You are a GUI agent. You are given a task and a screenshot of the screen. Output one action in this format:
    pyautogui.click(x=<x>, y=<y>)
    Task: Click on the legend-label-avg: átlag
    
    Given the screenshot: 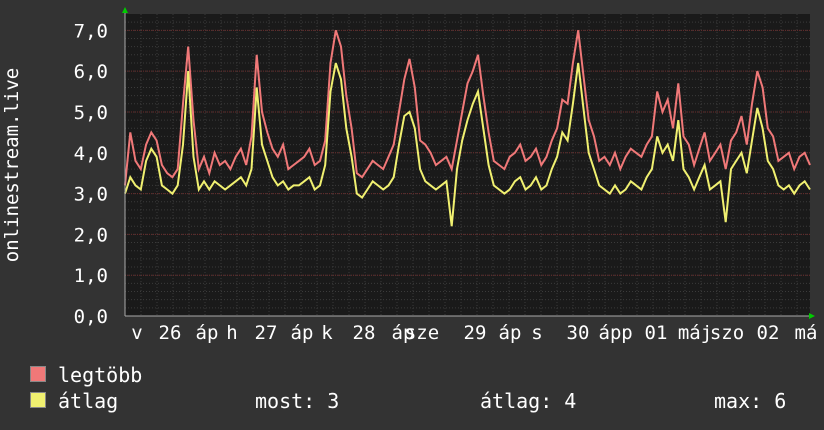 What is the action you would take?
    pyautogui.click(x=88, y=401)
    